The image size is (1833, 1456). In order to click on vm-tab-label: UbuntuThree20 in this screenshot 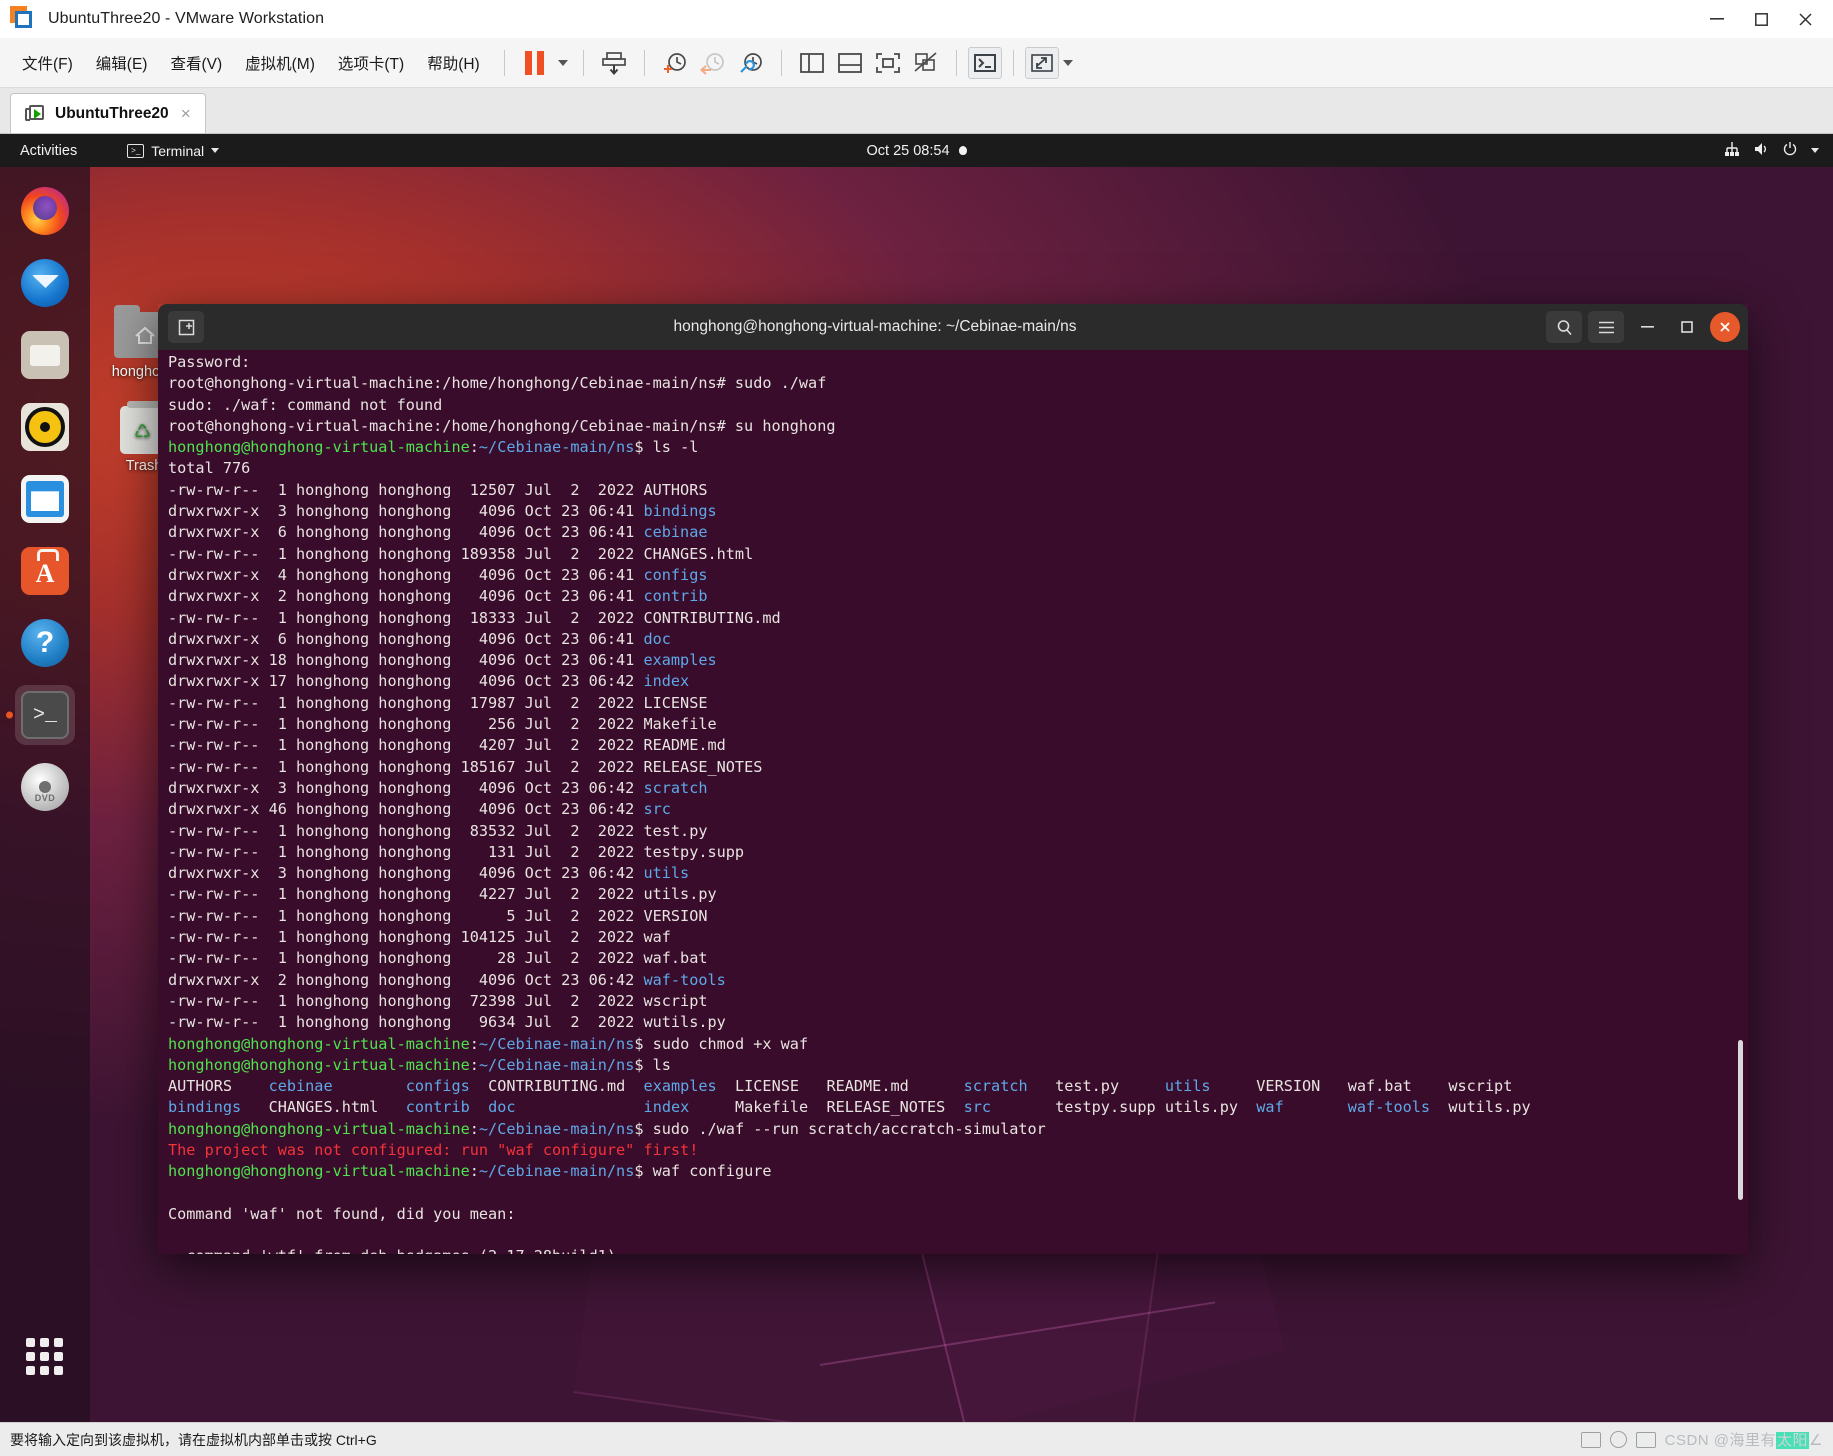, I will do `click(112, 113)`.